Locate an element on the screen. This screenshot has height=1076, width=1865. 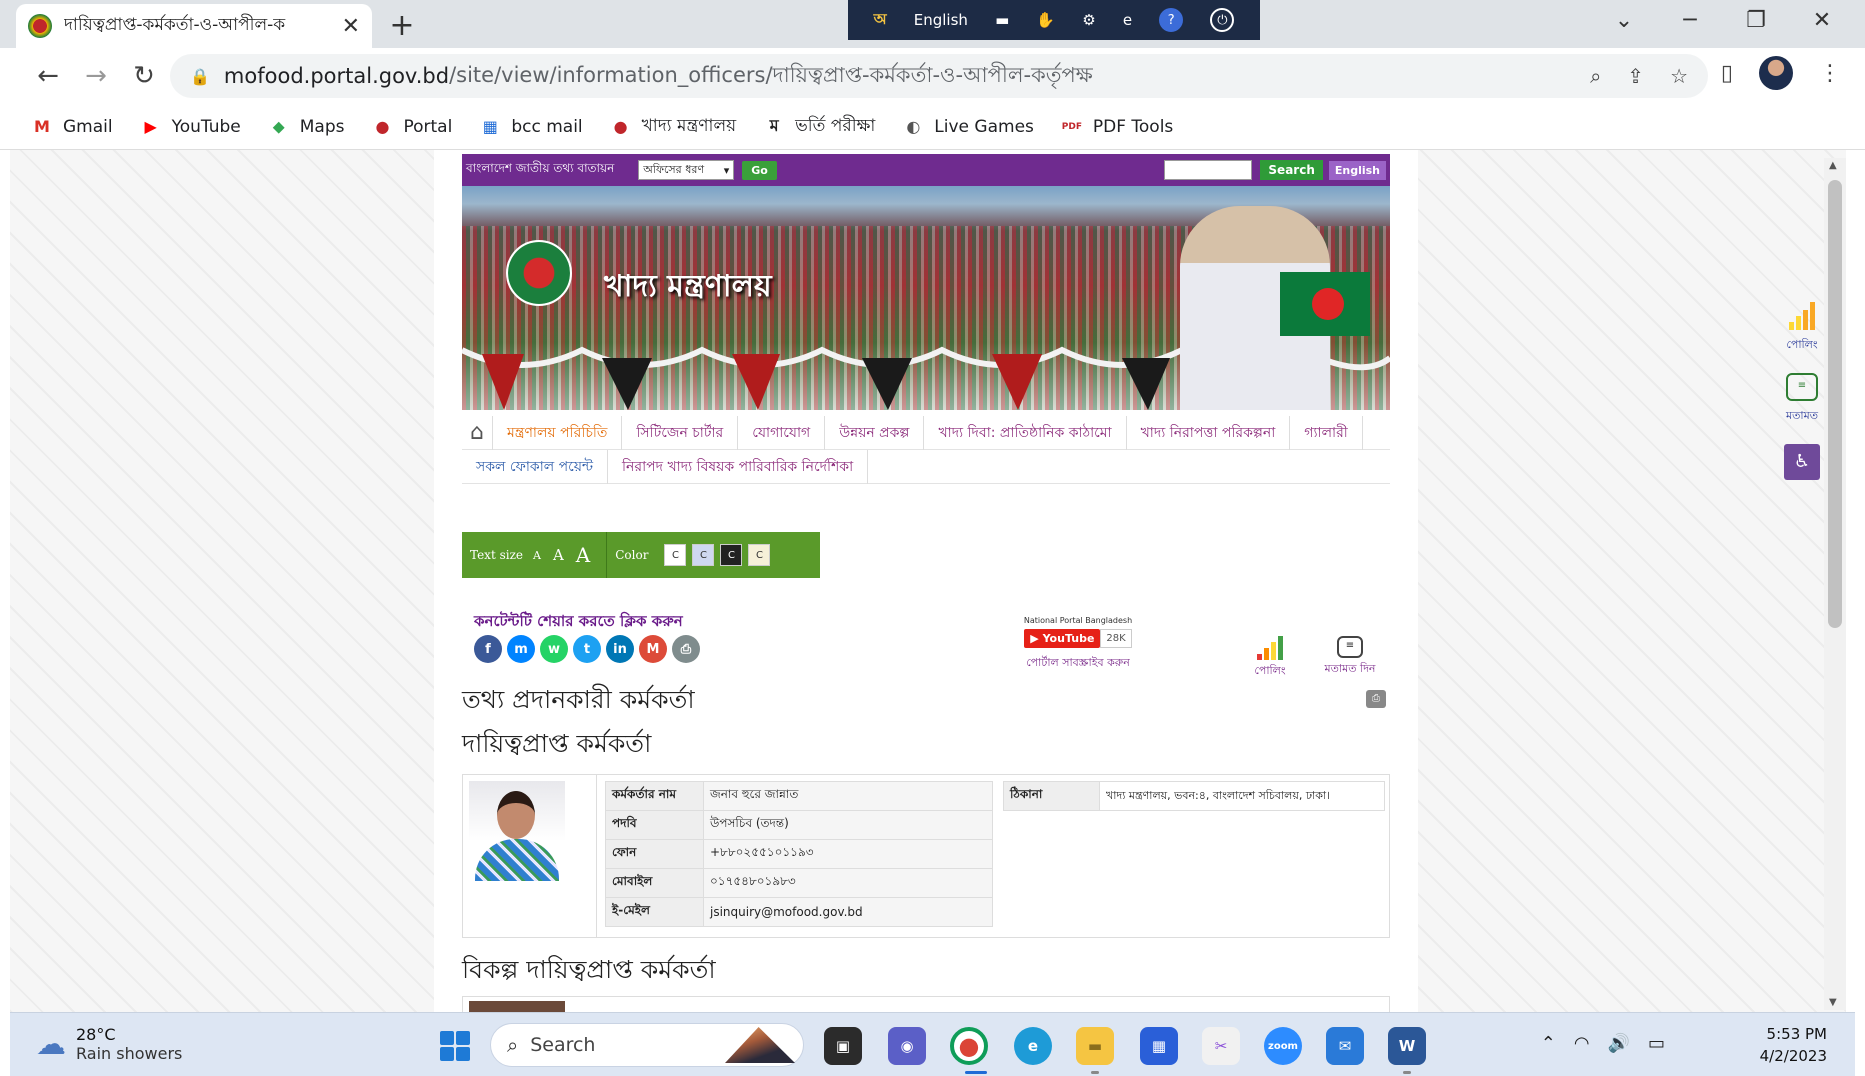
print-icon: ⎙ is located at coordinates (1376, 699).